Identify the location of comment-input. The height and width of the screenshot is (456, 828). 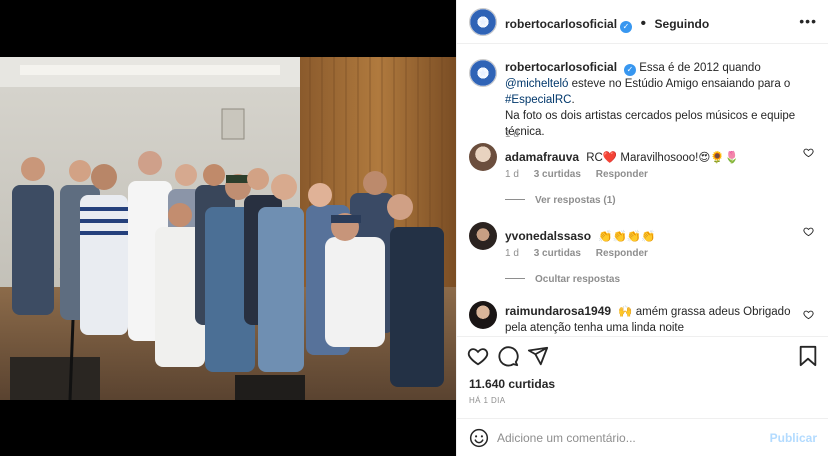
(632, 438).